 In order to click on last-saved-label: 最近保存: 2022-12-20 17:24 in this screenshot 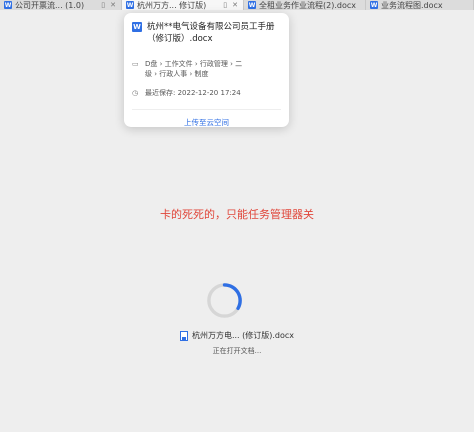, I will do `click(193, 93)`.